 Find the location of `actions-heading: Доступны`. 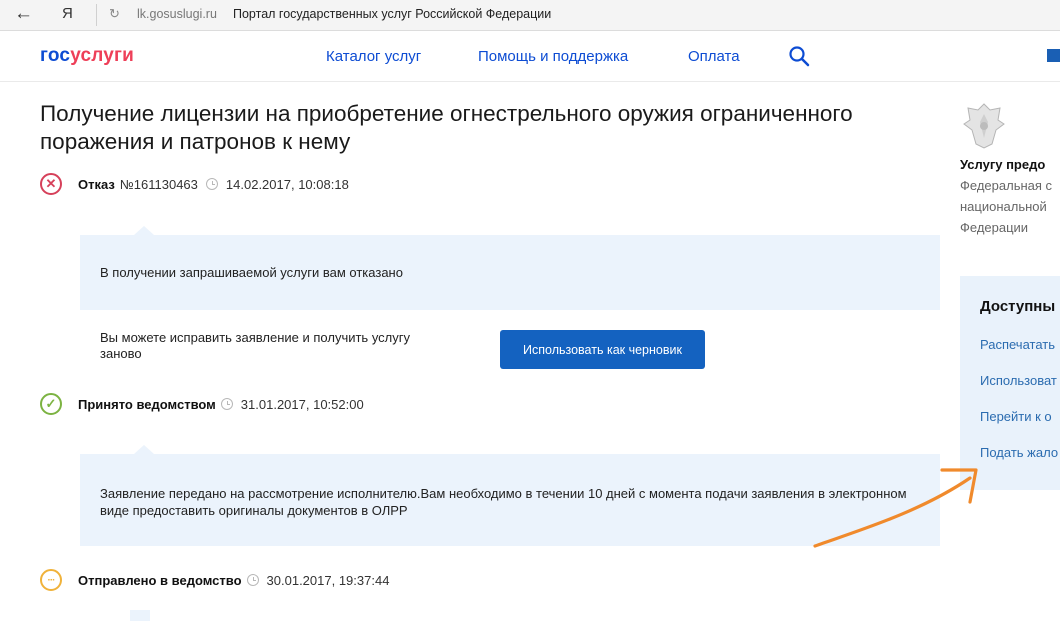

actions-heading: Доступны is located at coordinates (1018, 306).